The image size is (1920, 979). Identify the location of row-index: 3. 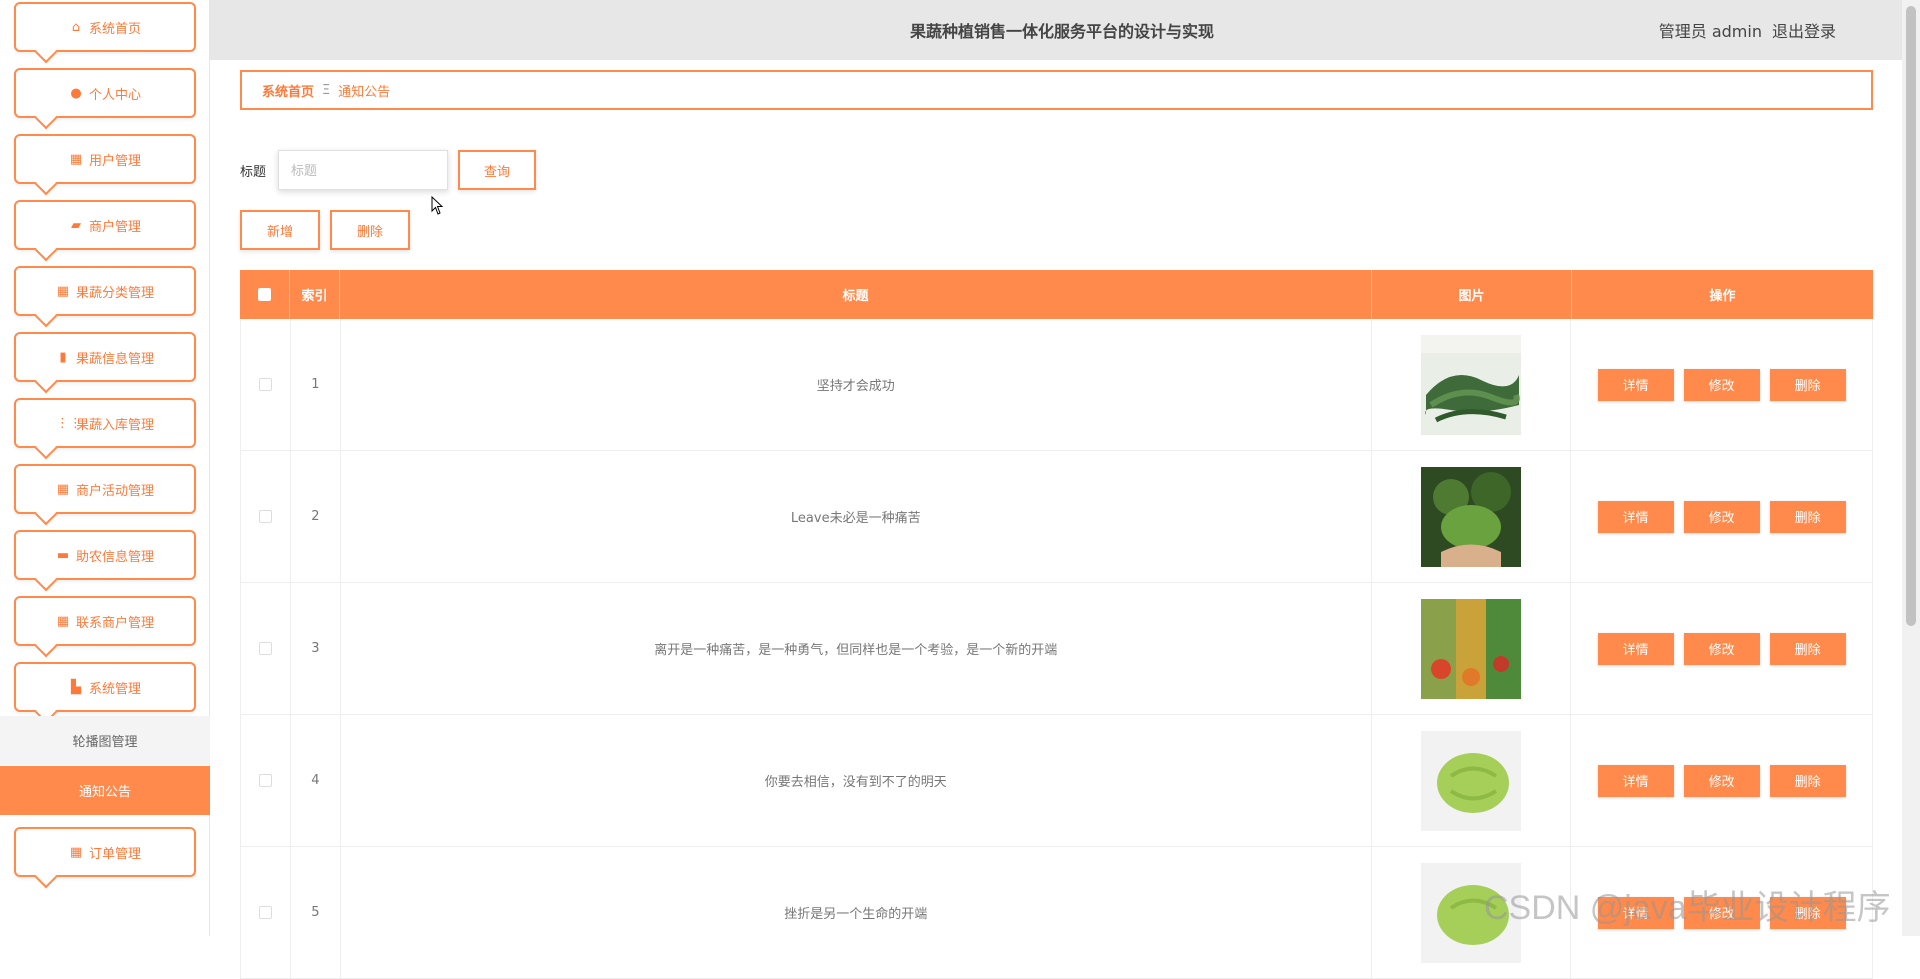
(316, 648).